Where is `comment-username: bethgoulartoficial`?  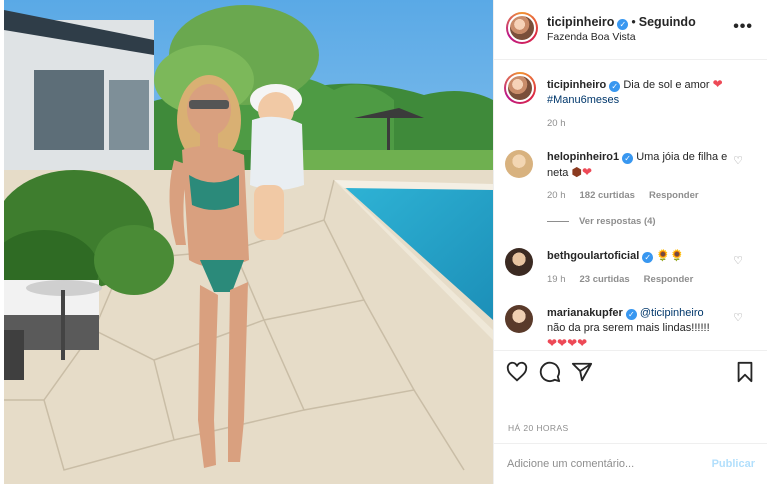 comment-username: bethgoulartoficial is located at coordinates (593, 256).